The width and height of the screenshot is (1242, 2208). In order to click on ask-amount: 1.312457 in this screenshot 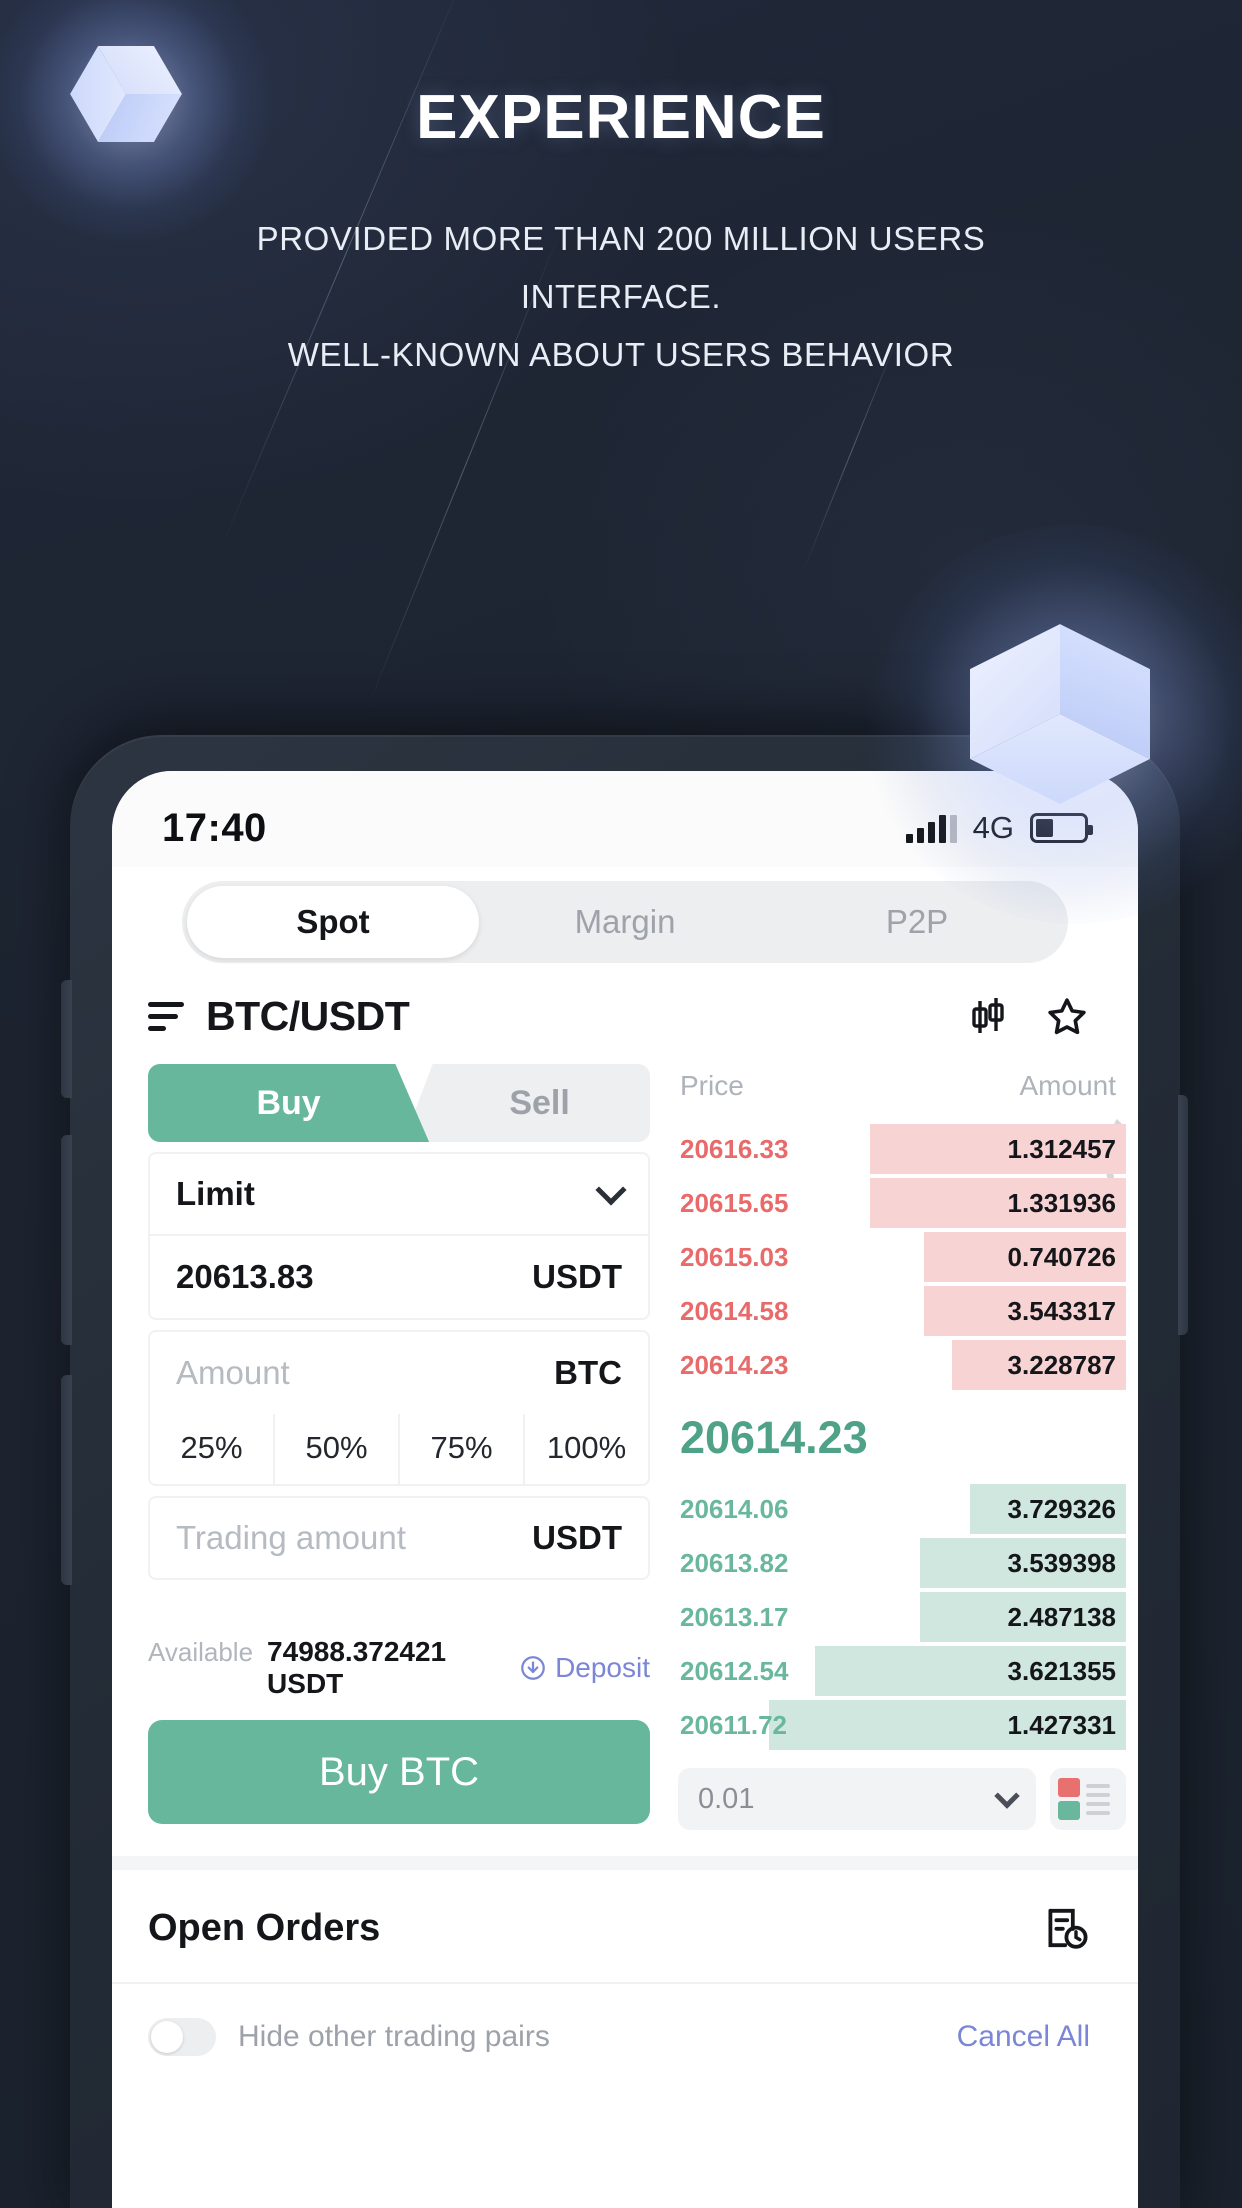, I will do `click(1061, 1148)`.